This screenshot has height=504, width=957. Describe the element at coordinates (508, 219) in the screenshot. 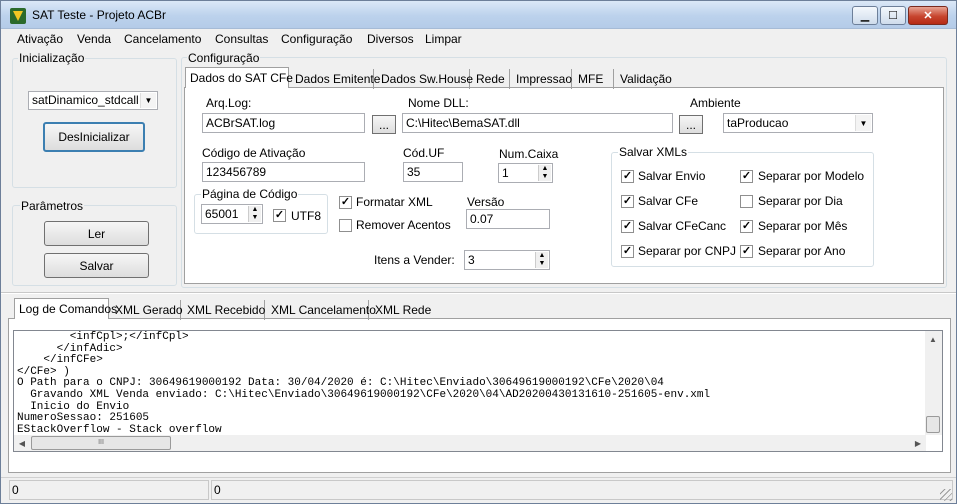

I see `versao-input: 0.07` at that location.